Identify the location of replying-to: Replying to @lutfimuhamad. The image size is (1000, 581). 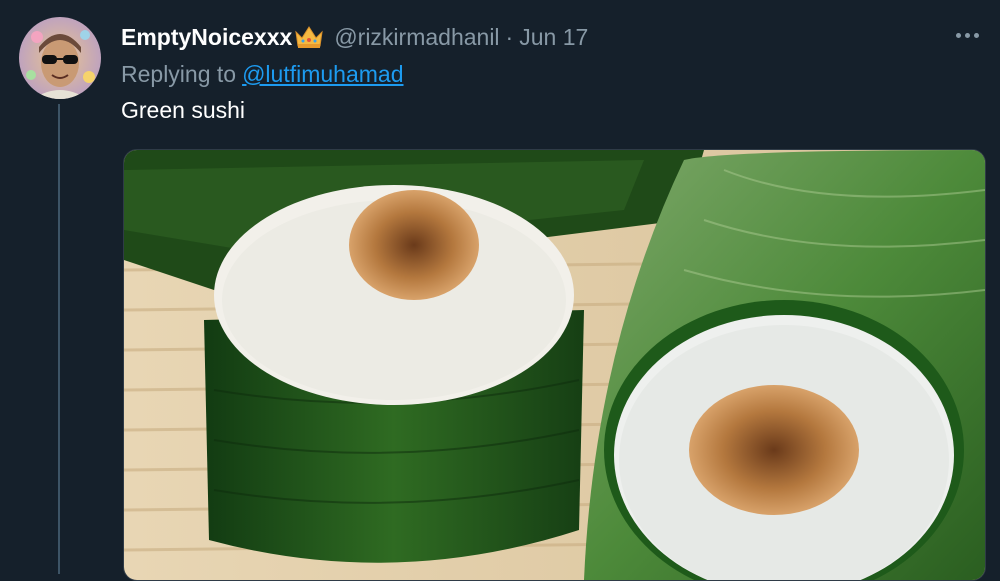
(262, 74).